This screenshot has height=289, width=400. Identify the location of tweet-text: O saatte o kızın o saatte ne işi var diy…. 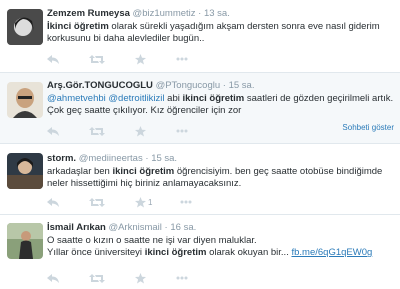
(210, 247).